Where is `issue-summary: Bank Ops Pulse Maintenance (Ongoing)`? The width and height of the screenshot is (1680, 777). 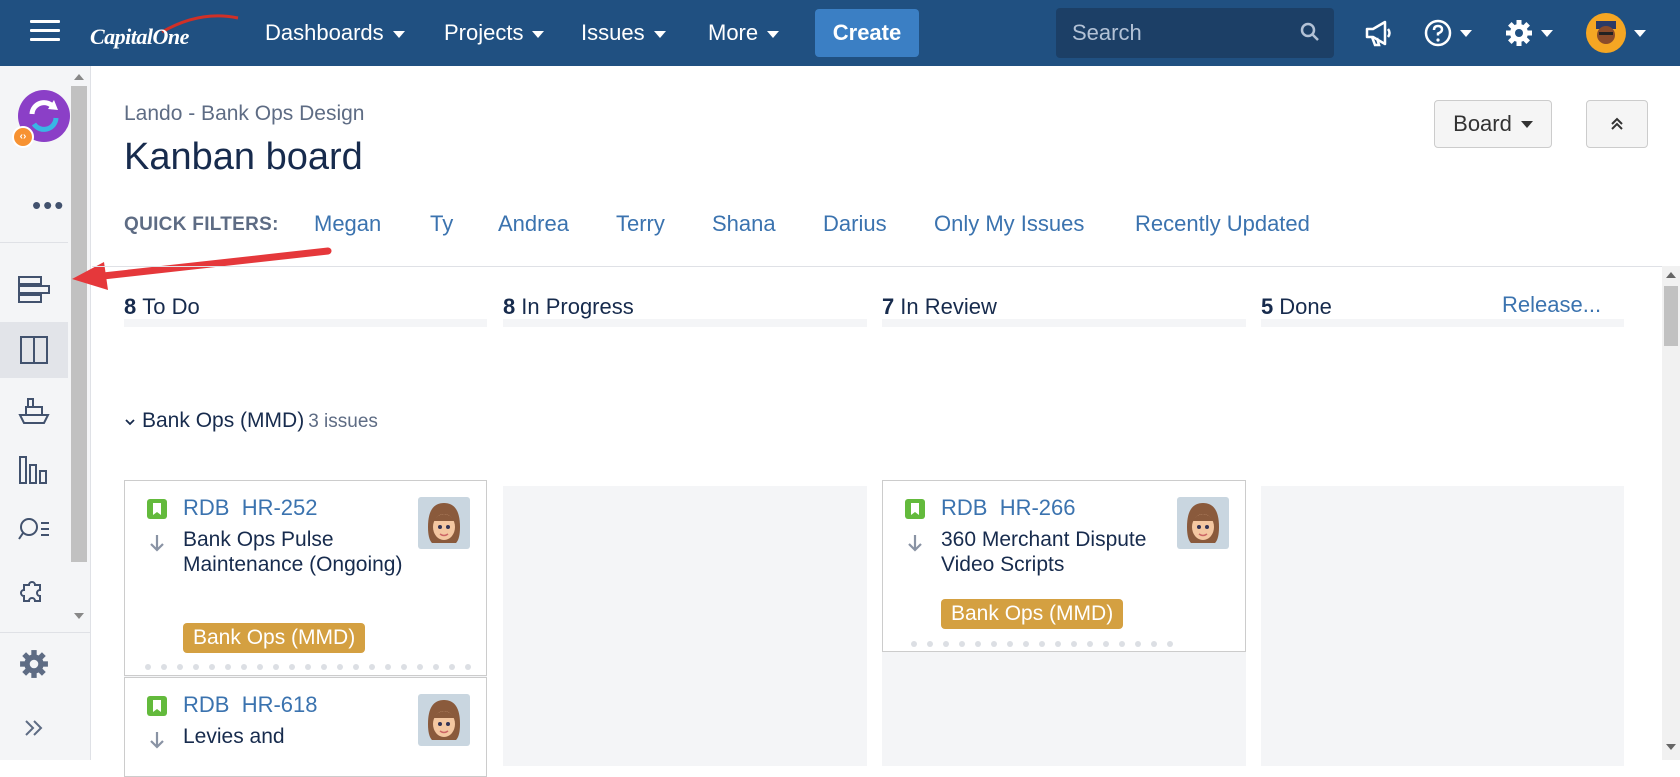 issue-summary: Bank Ops Pulse Maintenance (Ongoing) is located at coordinates (293, 552).